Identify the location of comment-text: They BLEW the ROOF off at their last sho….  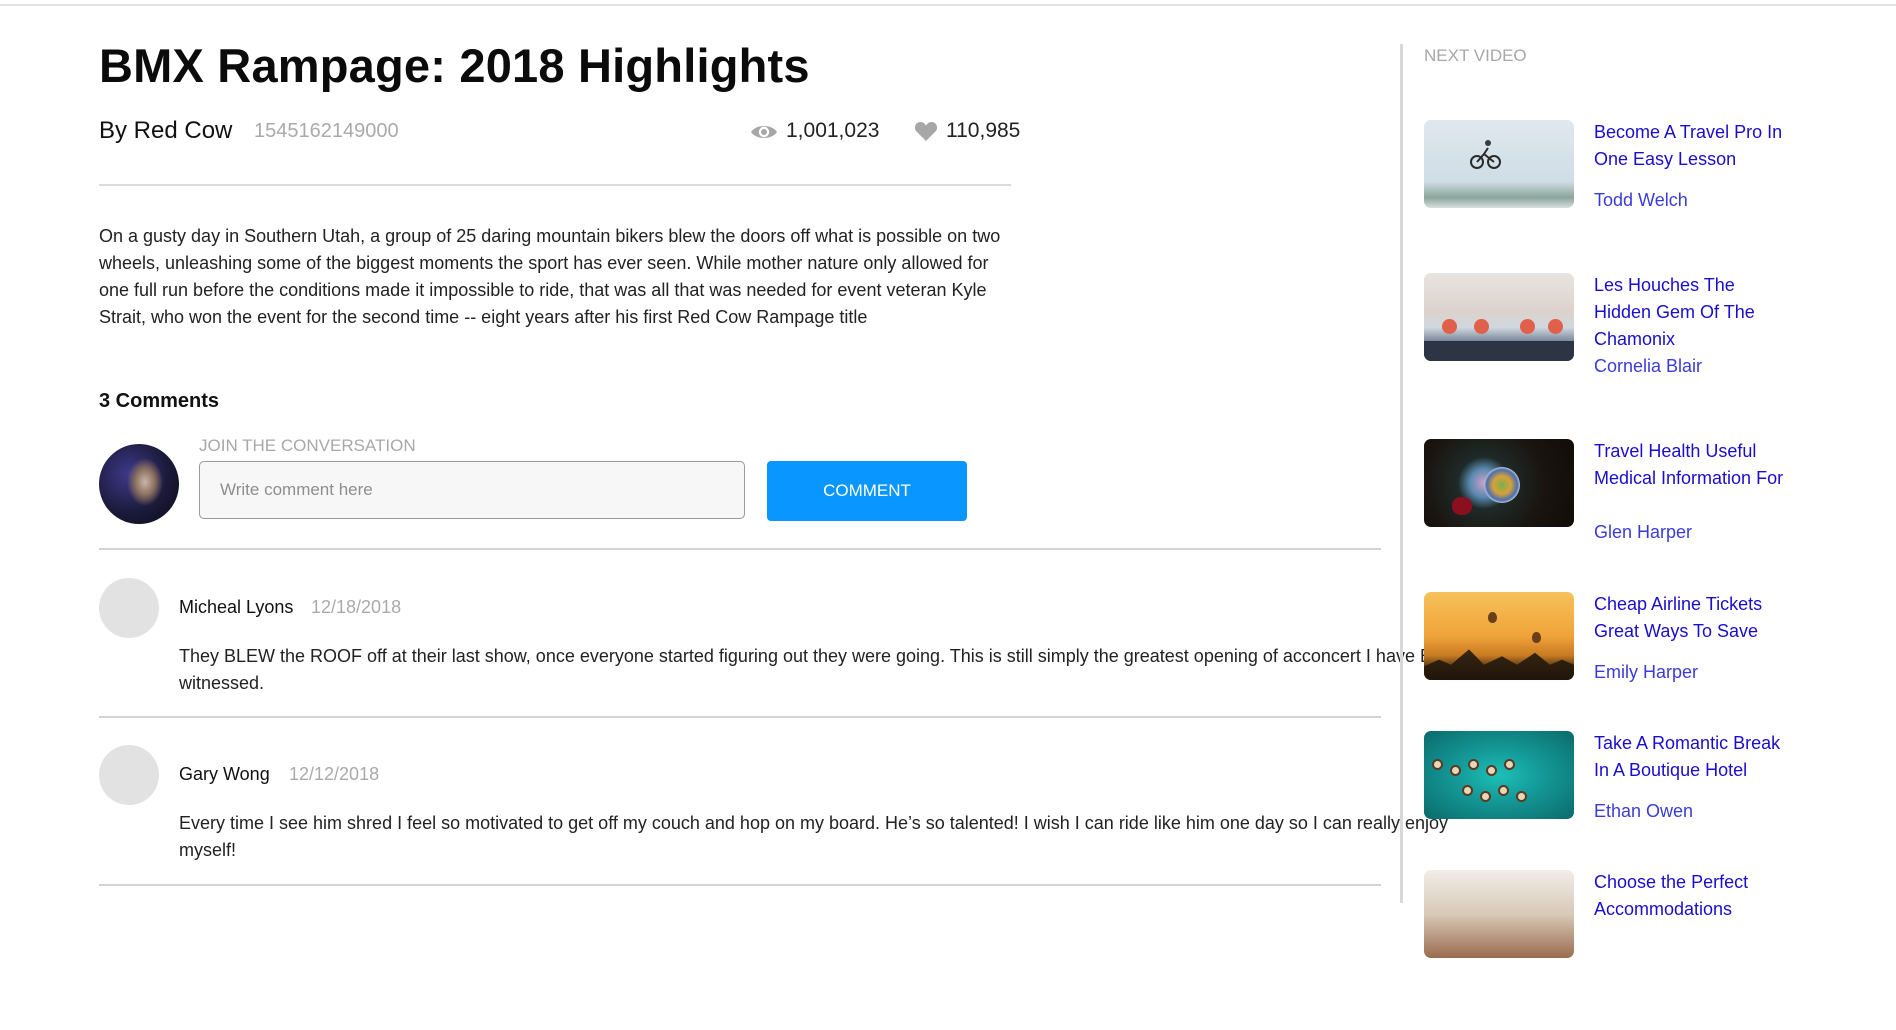
(824, 669).